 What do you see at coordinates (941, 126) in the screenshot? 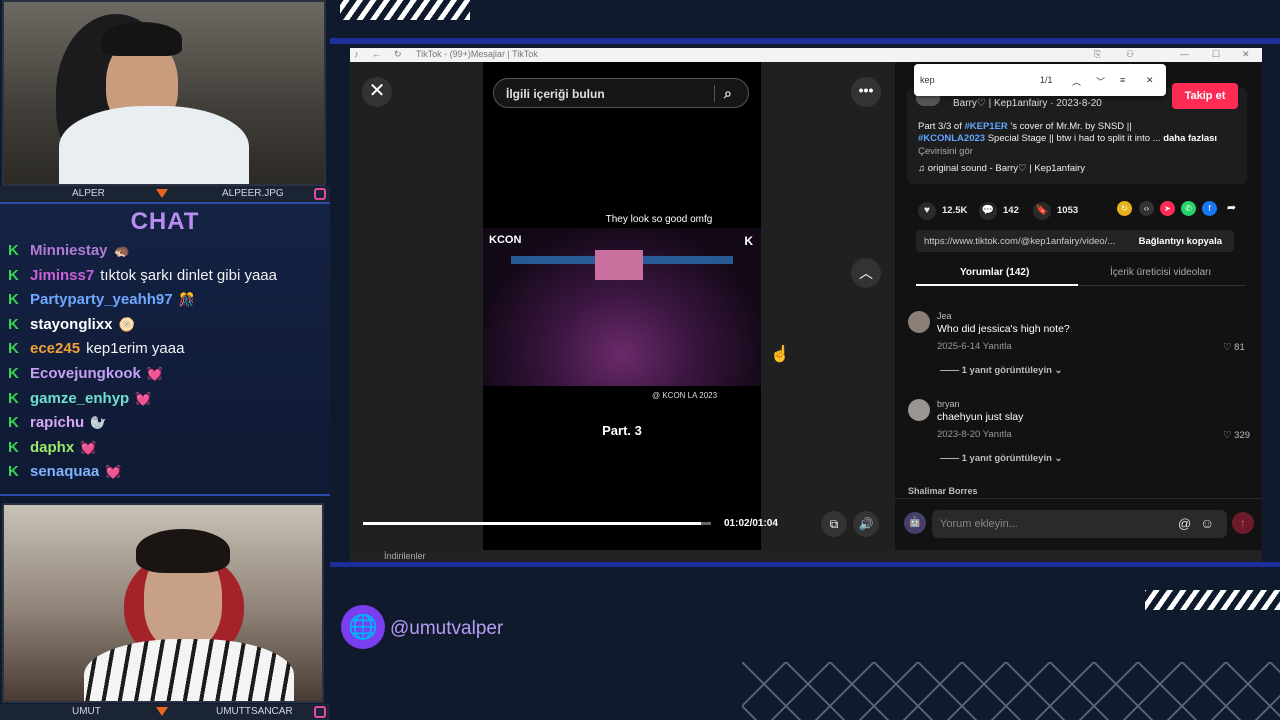
I see `desc-prefix: Part 3/3 of` at bounding box center [941, 126].